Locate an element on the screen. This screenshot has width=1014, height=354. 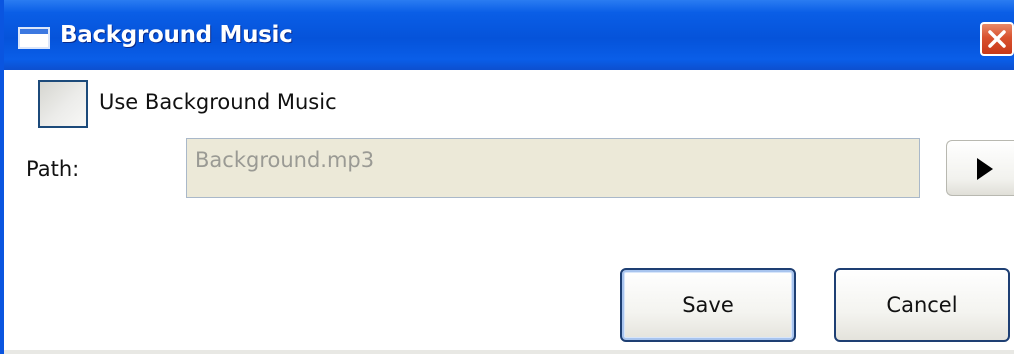
close-icon is located at coordinates (997, 39).